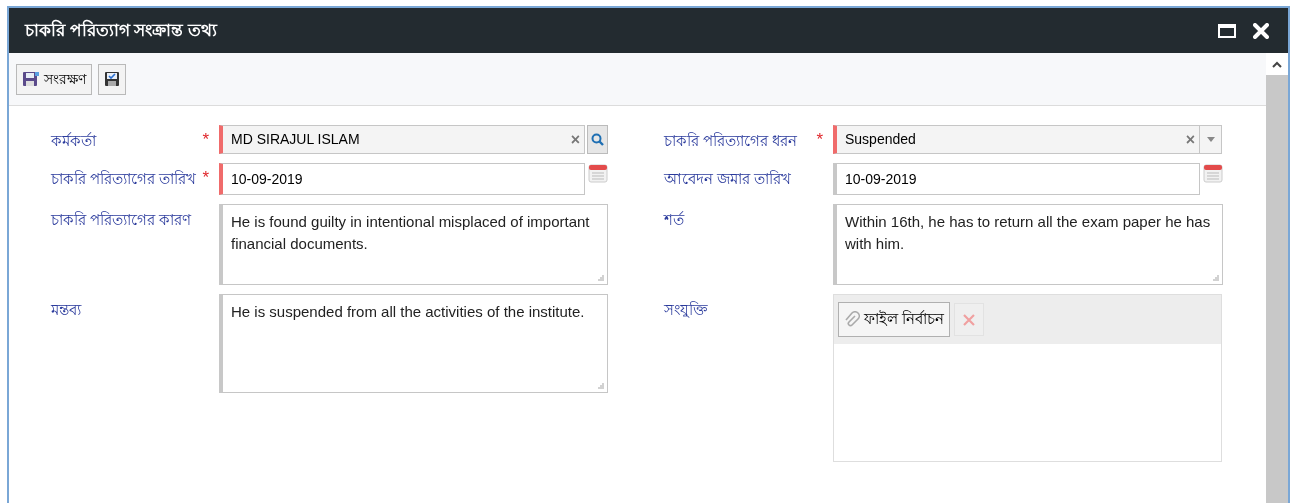 Image resolution: width=1295 pixels, height=503 pixels. What do you see at coordinates (1227, 30) in the screenshot?
I see `maximize-icon` at bounding box center [1227, 30].